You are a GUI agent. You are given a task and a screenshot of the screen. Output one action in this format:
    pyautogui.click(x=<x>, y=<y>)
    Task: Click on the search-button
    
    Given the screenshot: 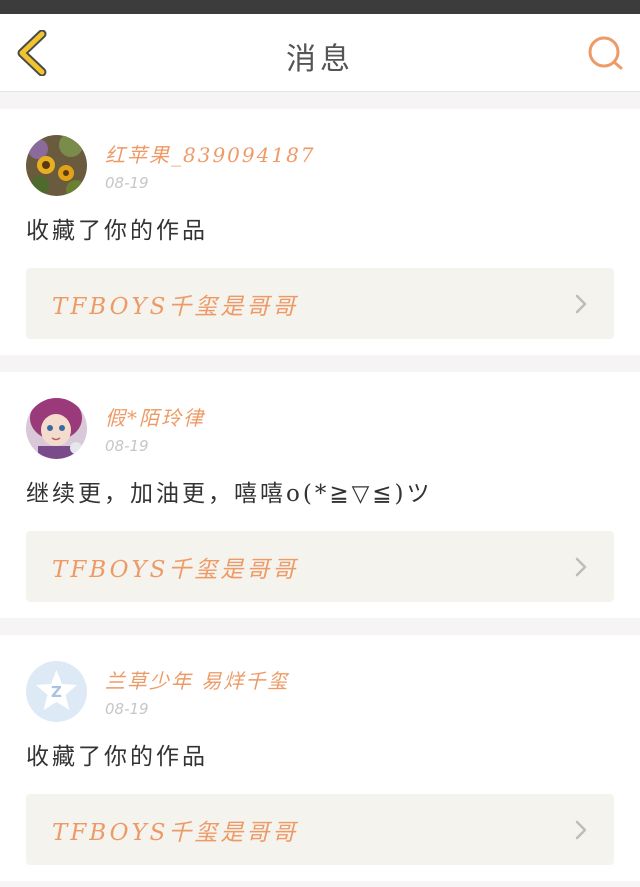 What is the action you would take?
    pyautogui.click(x=606, y=54)
    